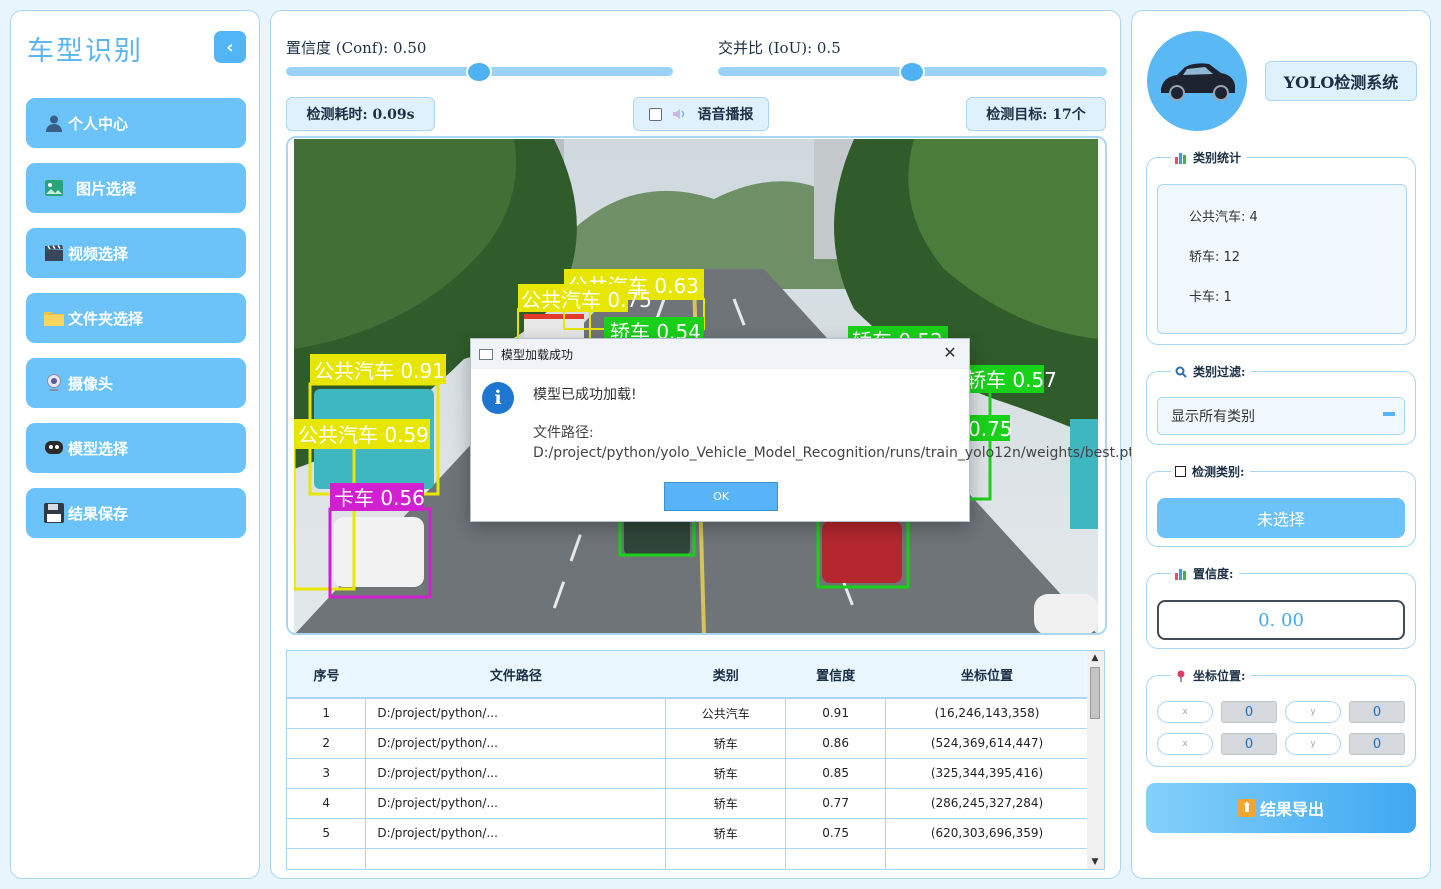 This screenshot has height=889, width=1441. Describe the element at coordinates (1377, 744) in the screenshot. I see `coord-y2-value: 0` at that location.